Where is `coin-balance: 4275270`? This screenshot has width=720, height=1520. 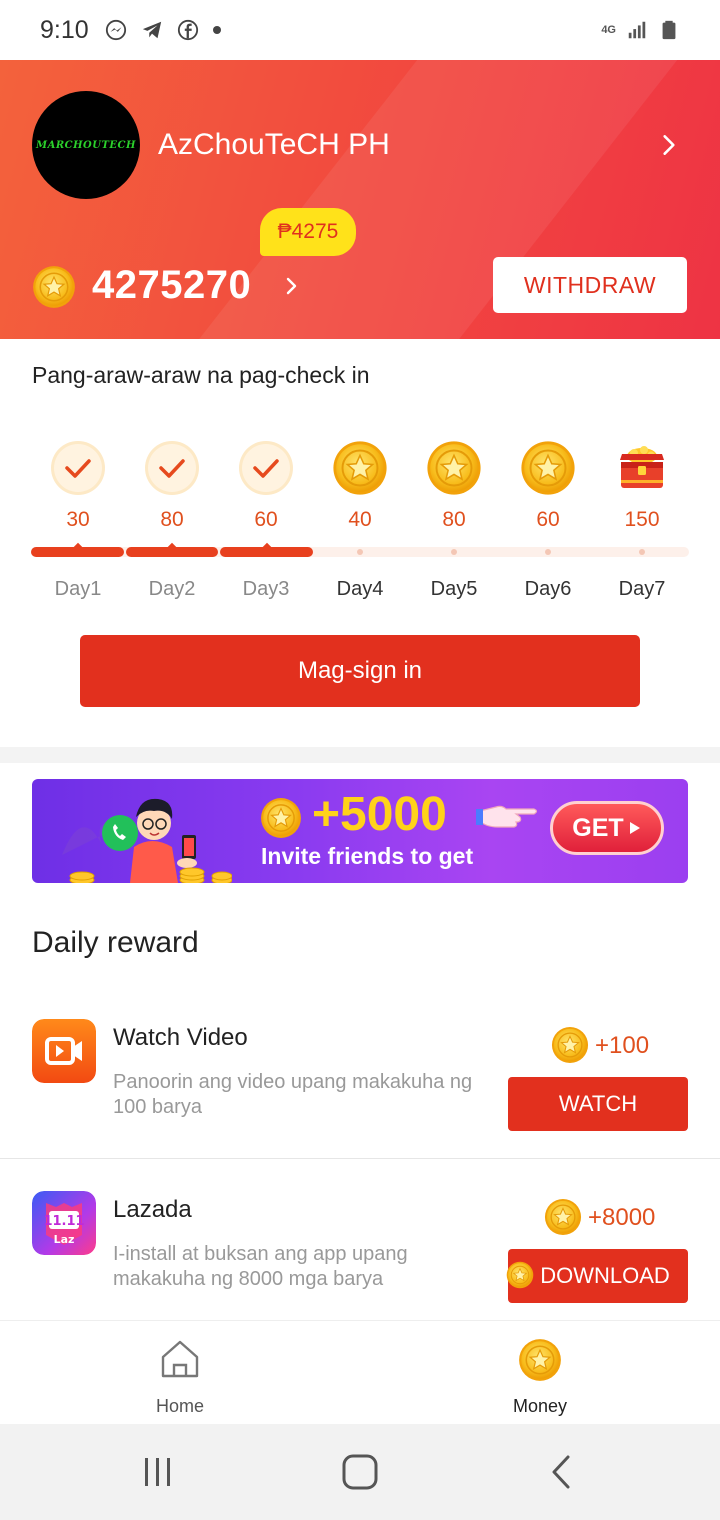
coin-balance: 4275270 is located at coordinates (171, 285).